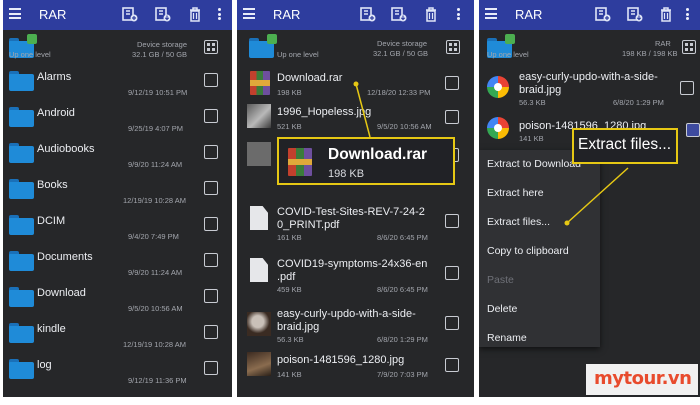 The height and width of the screenshot is (405, 700). What do you see at coordinates (491, 153) in the screenshot?
I see `leader-lines` at bounding box center [491, 153].